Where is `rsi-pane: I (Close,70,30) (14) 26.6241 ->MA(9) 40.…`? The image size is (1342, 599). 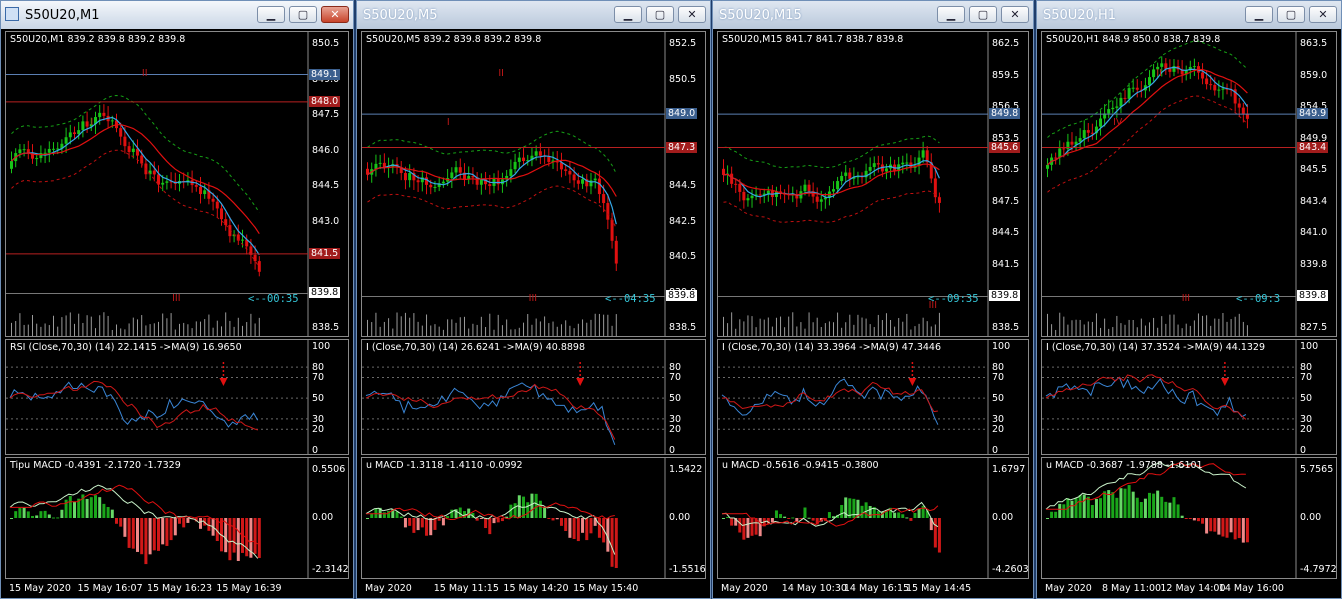 rsi-pane: I (Close,70,30) (14) 26.6241 ->MA(9) 40.… is located at coordinates (533, 397).